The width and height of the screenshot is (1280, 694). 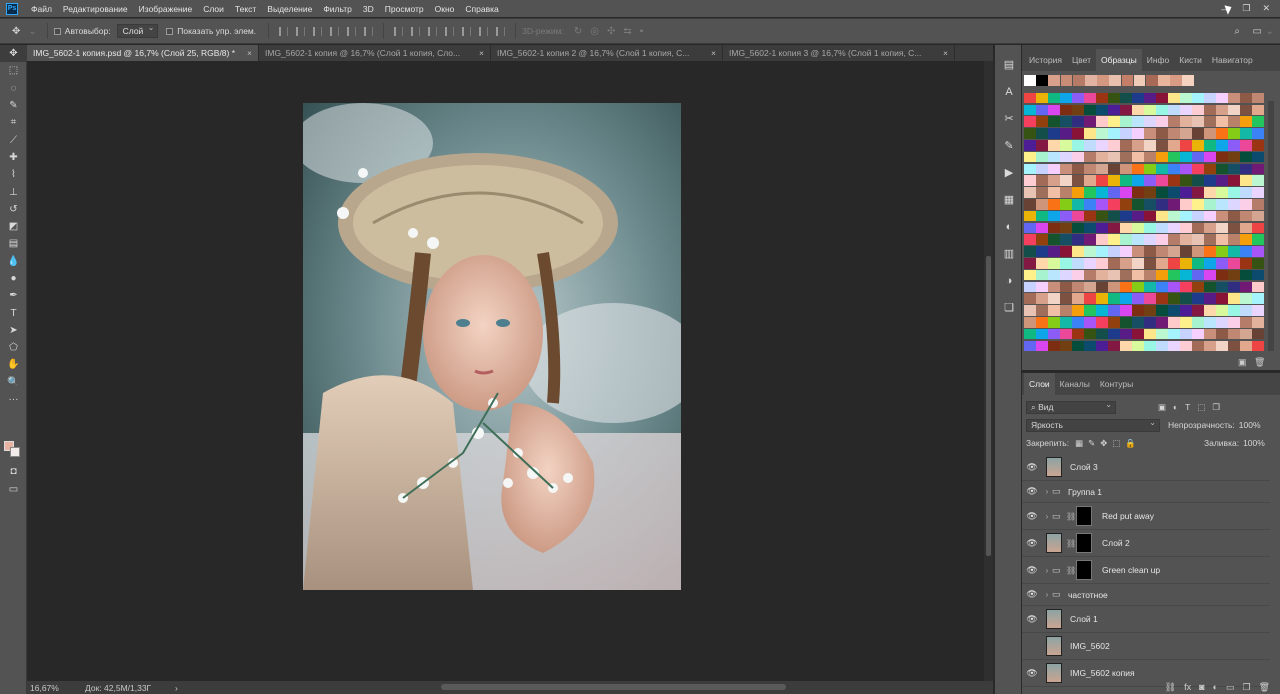 I want to click on menu-window: Окно, so click(x=445, y=9).